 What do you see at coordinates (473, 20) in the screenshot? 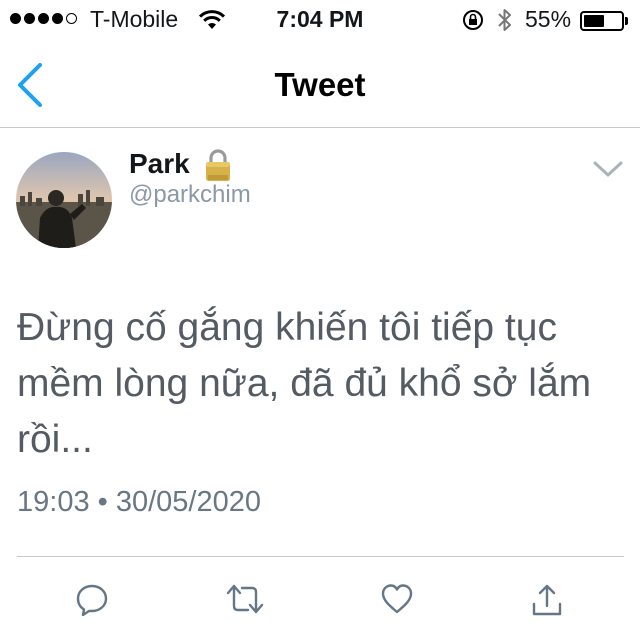
I see `orientation-lock-icon` at bounding box center [473, 20].